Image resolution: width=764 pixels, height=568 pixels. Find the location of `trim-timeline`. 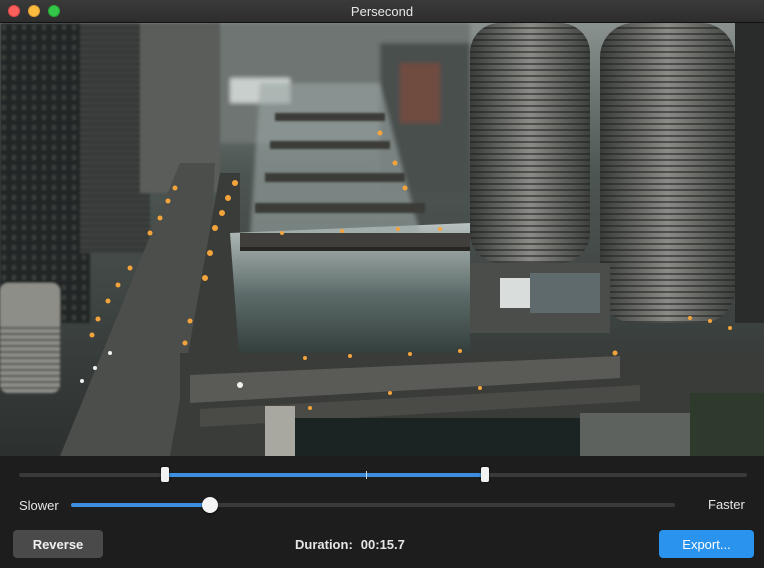

trim-timeline is located at coordinates (383, 475).